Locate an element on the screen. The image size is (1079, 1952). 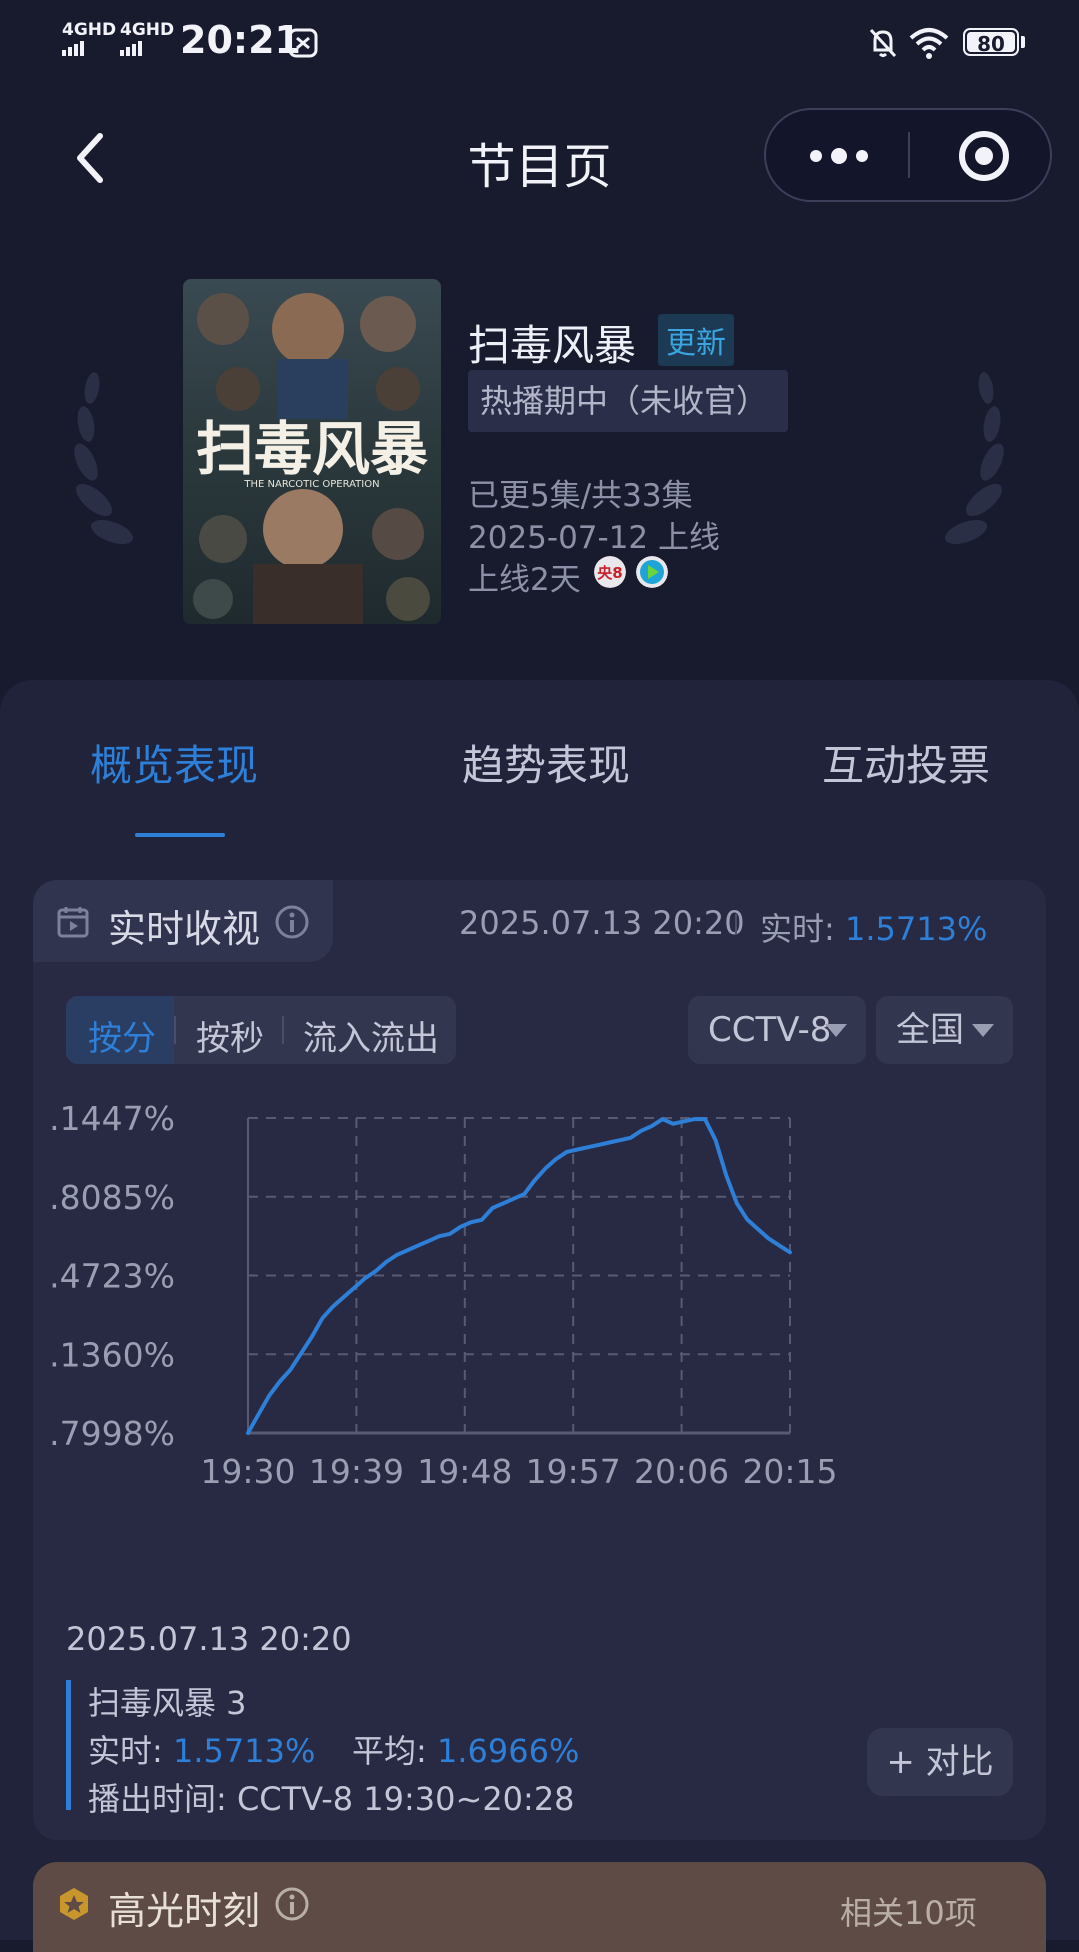
realtime-title: 实时收视 is located at coordinates (184, 929).